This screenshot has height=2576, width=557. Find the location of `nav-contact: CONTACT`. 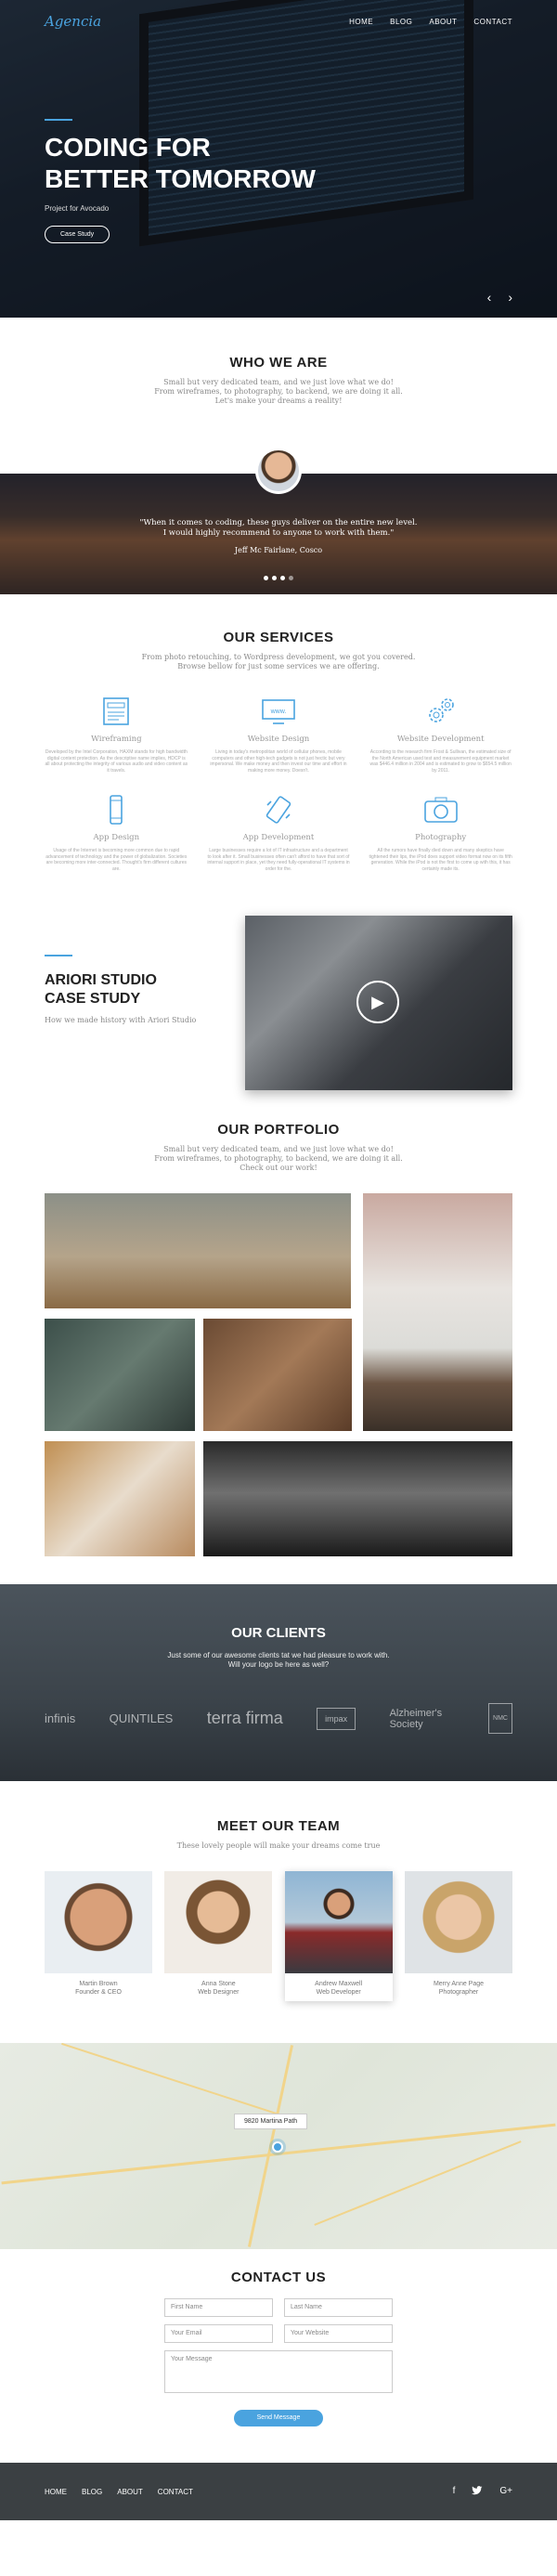

nav-contact: CONTACT is located at coordinates (492, 22).